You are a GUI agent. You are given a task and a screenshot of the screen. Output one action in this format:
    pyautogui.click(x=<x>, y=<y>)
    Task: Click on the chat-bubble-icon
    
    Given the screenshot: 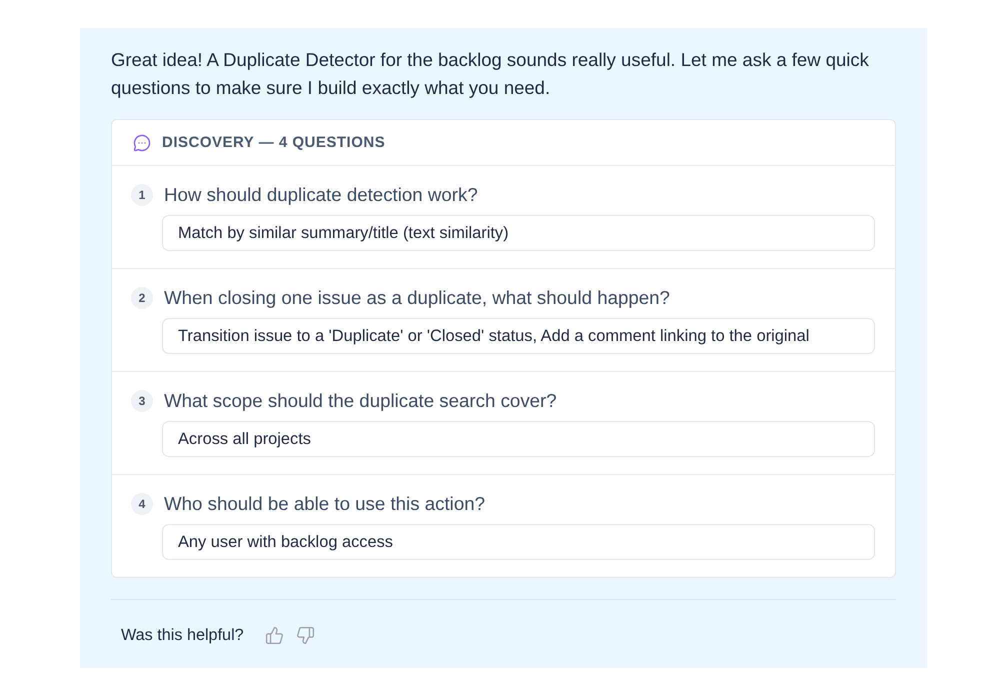 What is the action you would take?
    pyautogui.click(x=142, y=143)
    